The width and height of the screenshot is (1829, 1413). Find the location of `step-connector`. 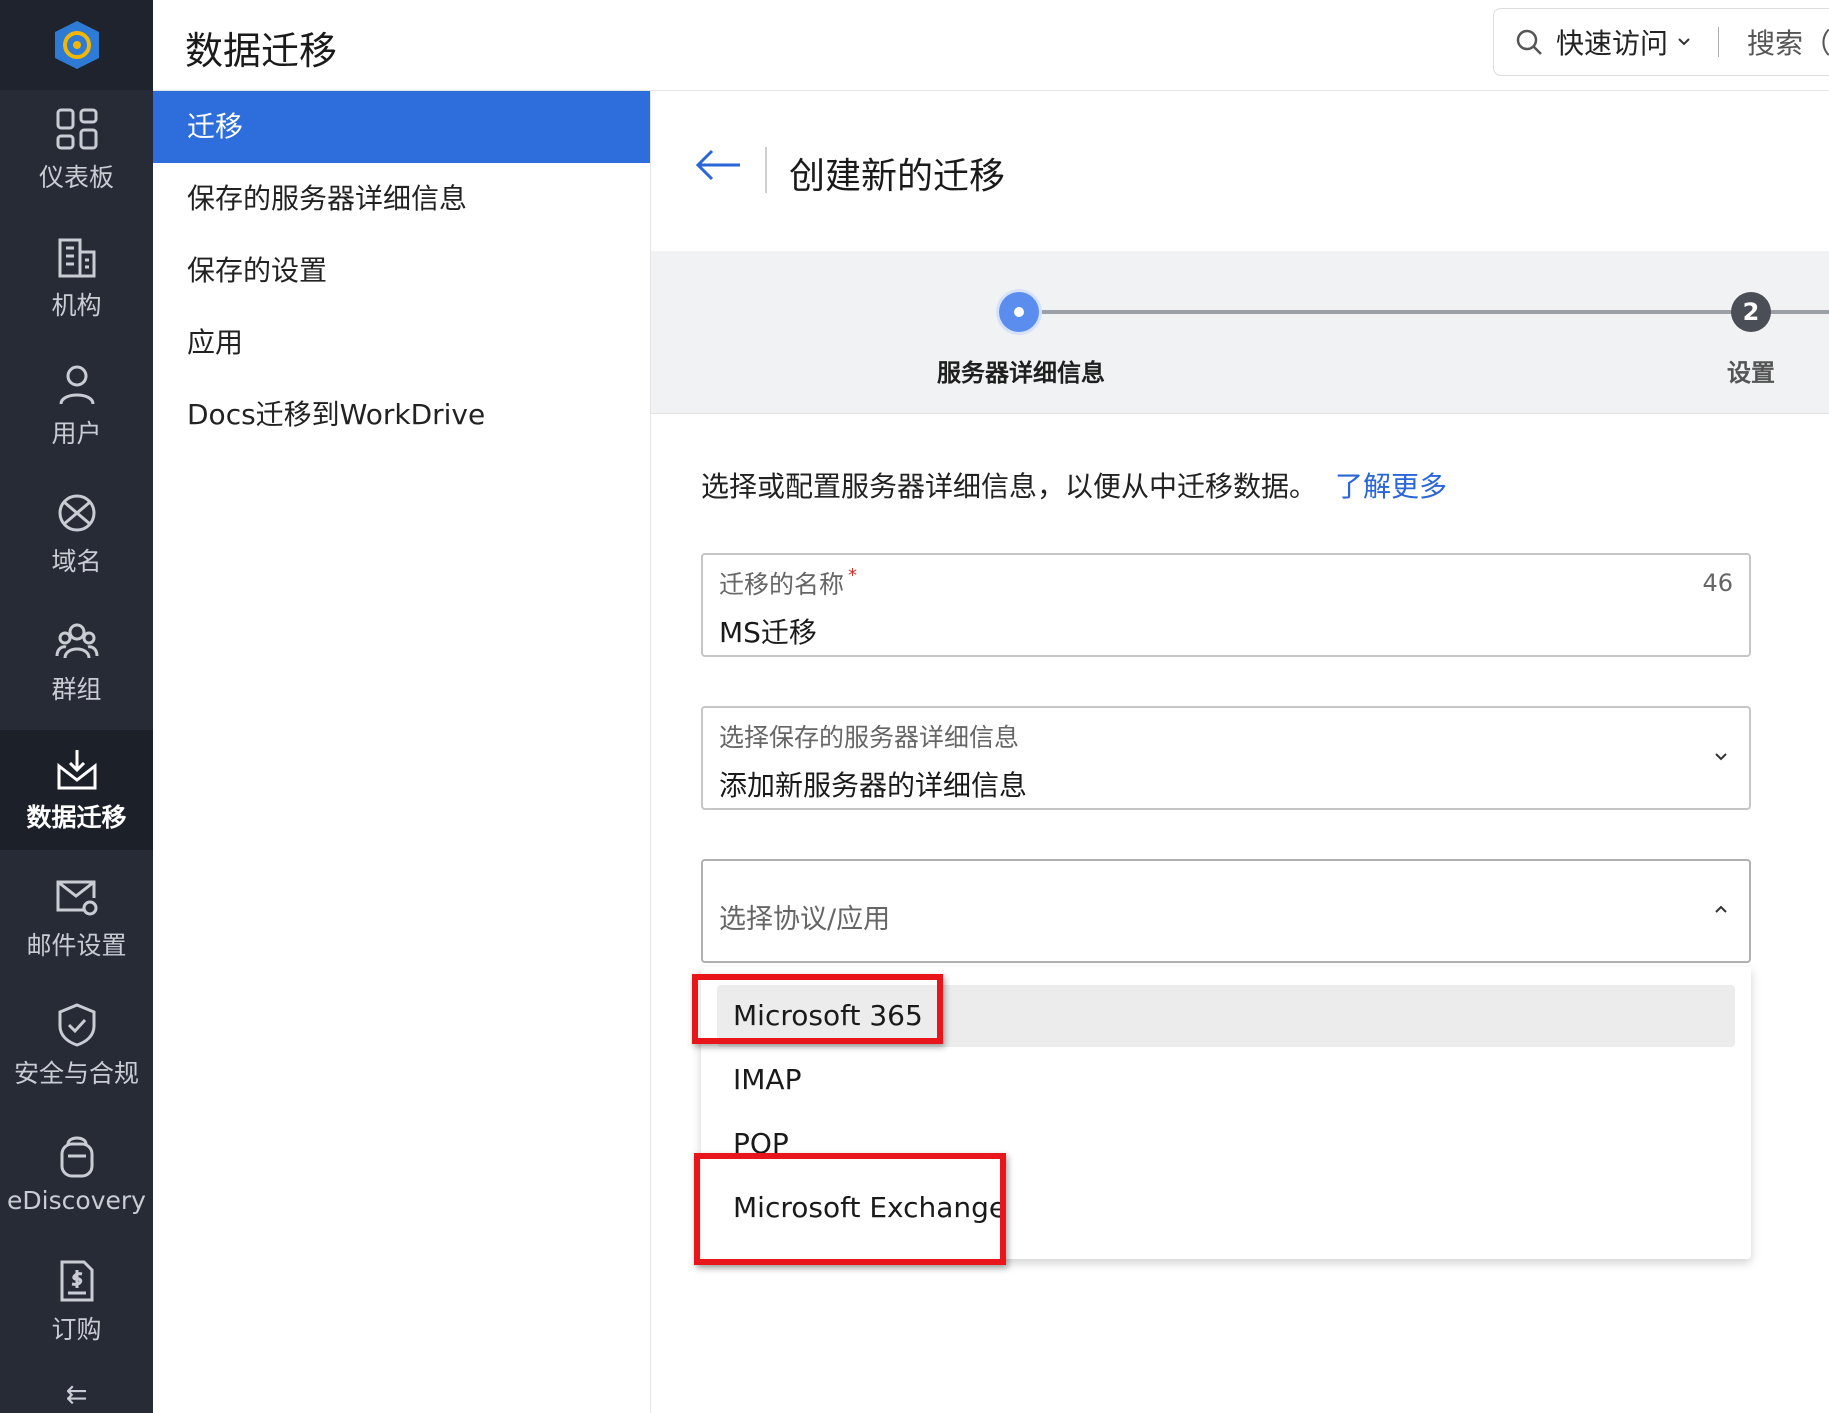

step-connector is located at coordinates (1211, 312).